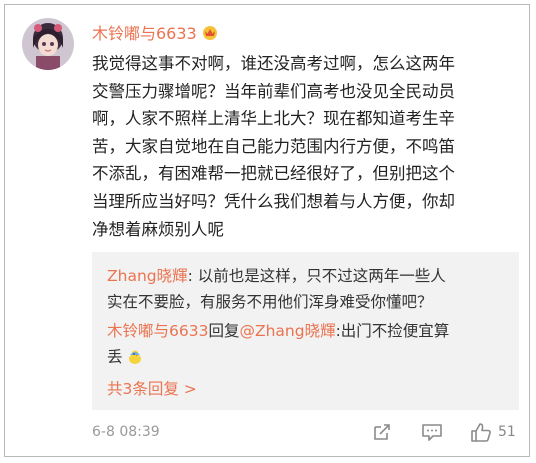 This screenshot has width=536, height=463. I want to click on comment-line: 交警压力骤增呢？当年前辈们高考也没见全民动员, so click(273, 91).